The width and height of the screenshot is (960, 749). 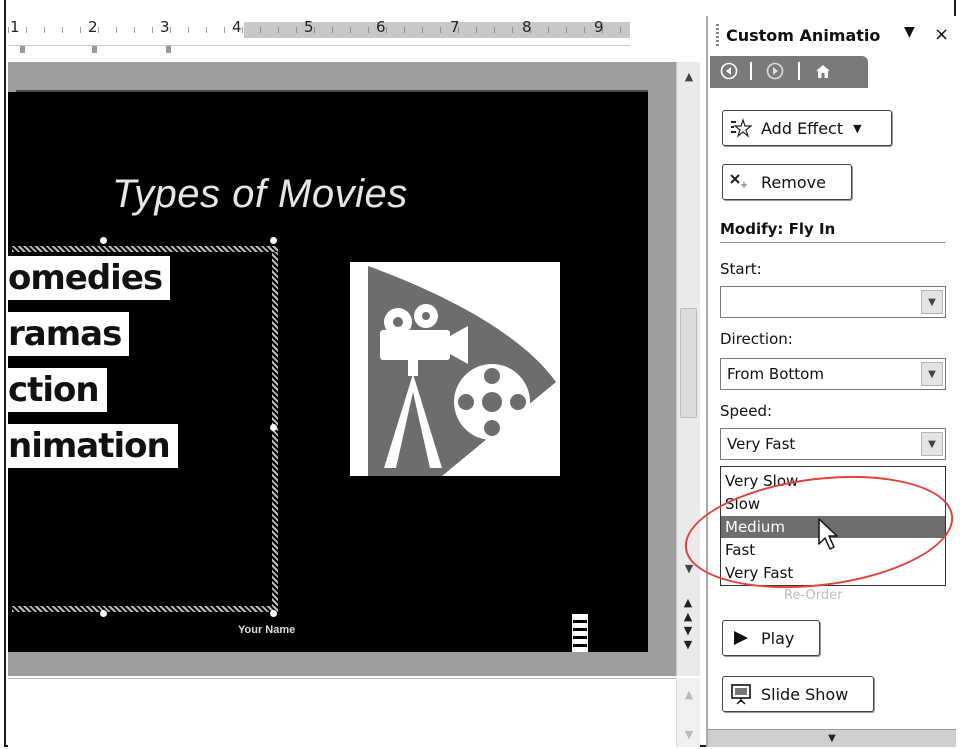 What do you see at coordinates (823, 71) in the screenshot?
I see `home-icon` at bounding box center [823, 71].